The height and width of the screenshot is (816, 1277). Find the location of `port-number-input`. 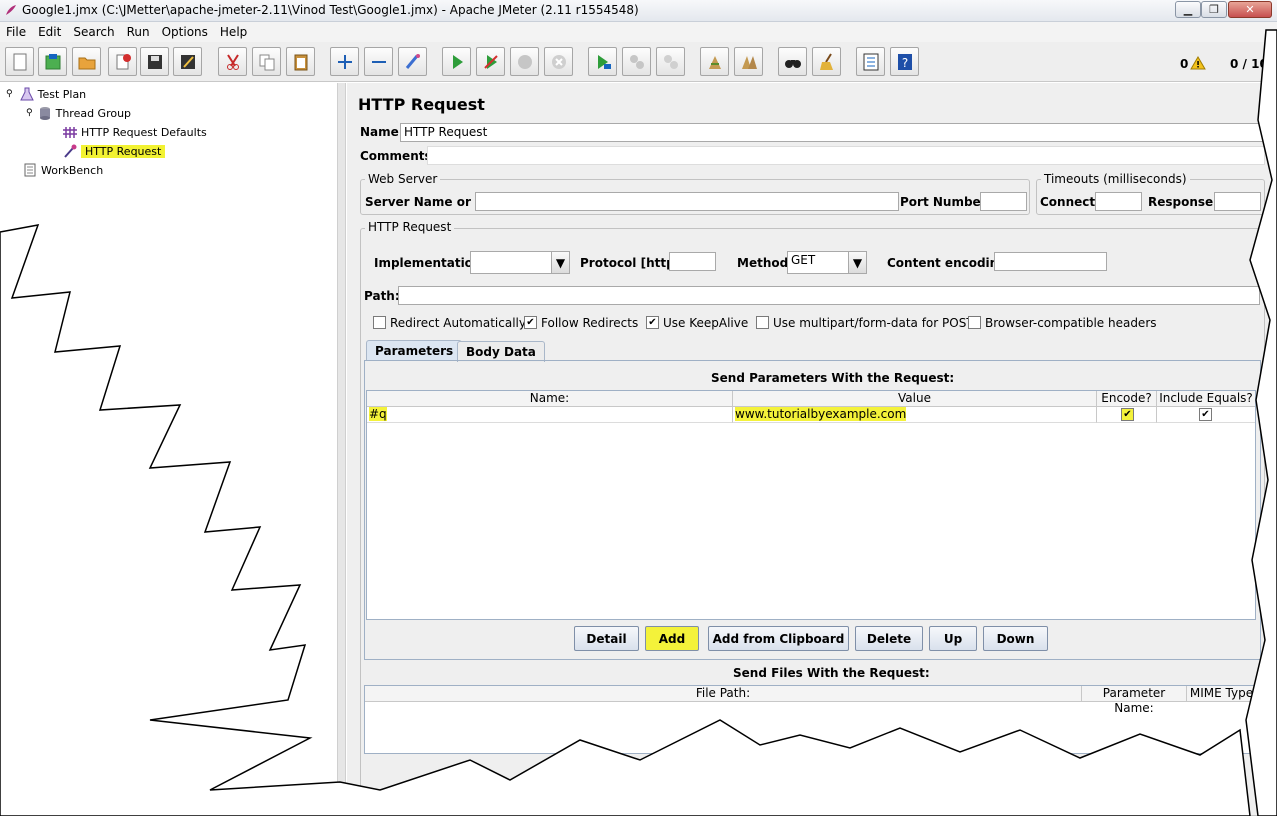

port-number-input is located at coordinates (1003, 201).